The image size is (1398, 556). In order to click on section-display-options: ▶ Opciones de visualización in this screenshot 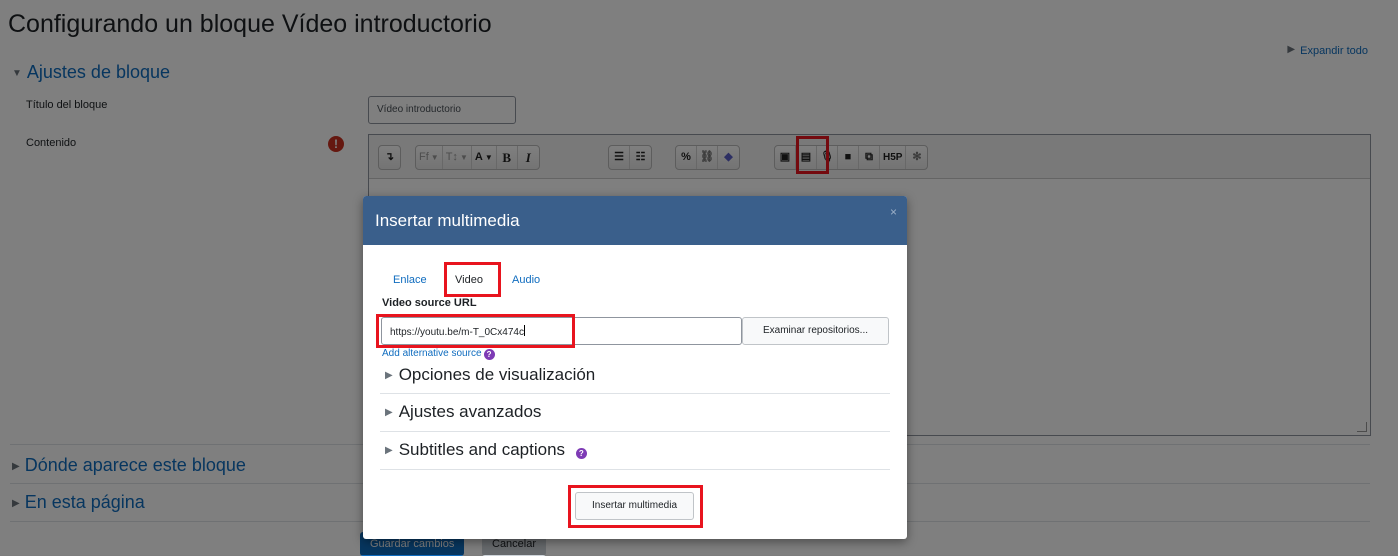, I will do `click(490, 375)`.